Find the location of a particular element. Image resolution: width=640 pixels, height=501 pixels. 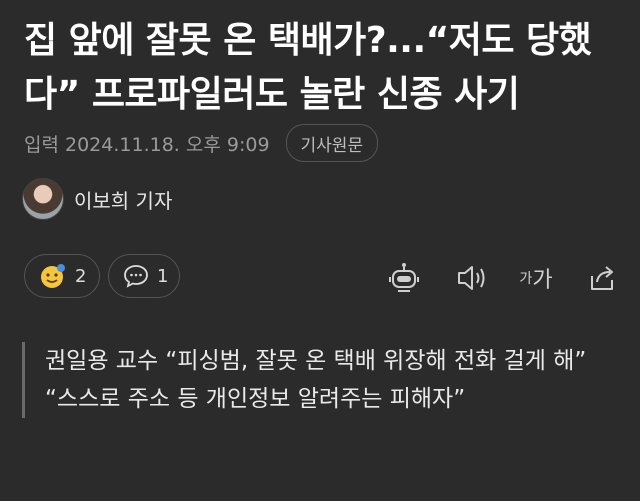

meta-row: 입력 2024.11.18. 오후 9:09 기사원문 is located at coordinates (201, 143).